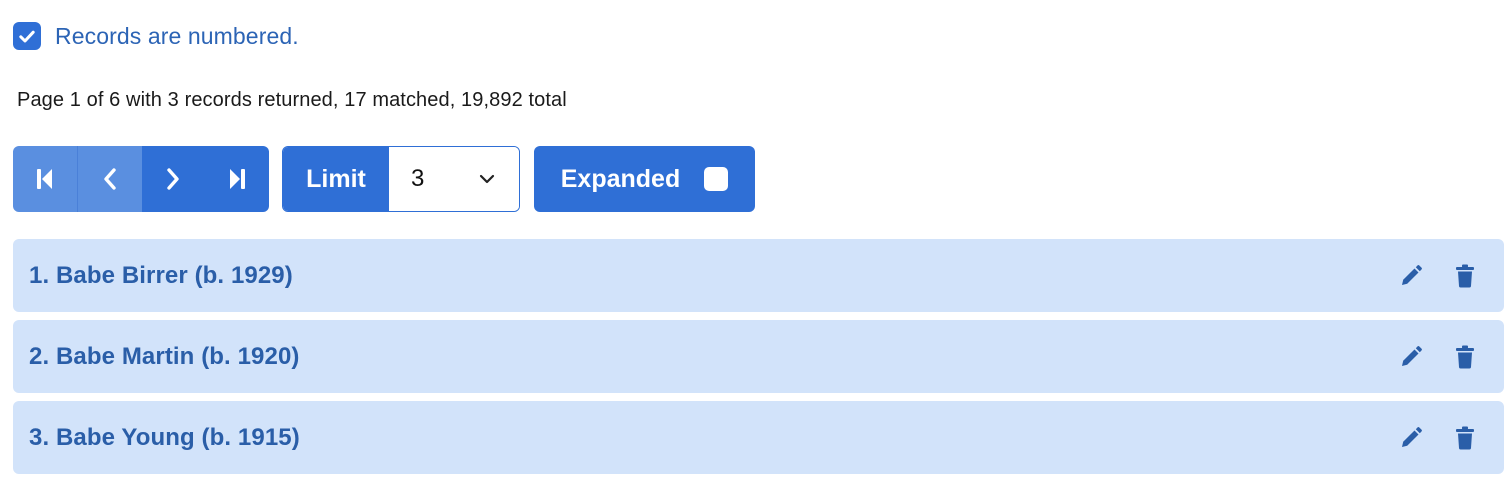 The height and width of the screenshot is (484, 1510). I want to click on numbered-checkbox, so click(27, 36).